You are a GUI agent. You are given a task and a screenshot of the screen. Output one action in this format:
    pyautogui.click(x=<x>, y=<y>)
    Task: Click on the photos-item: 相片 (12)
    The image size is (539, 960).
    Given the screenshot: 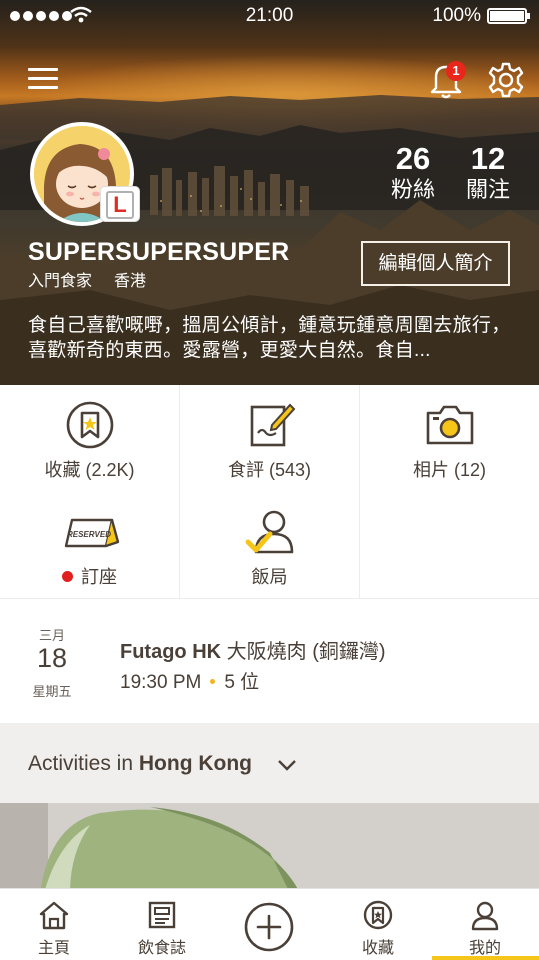 What is the action you would take?
    pyautogui.click(x=449, y=438)
    